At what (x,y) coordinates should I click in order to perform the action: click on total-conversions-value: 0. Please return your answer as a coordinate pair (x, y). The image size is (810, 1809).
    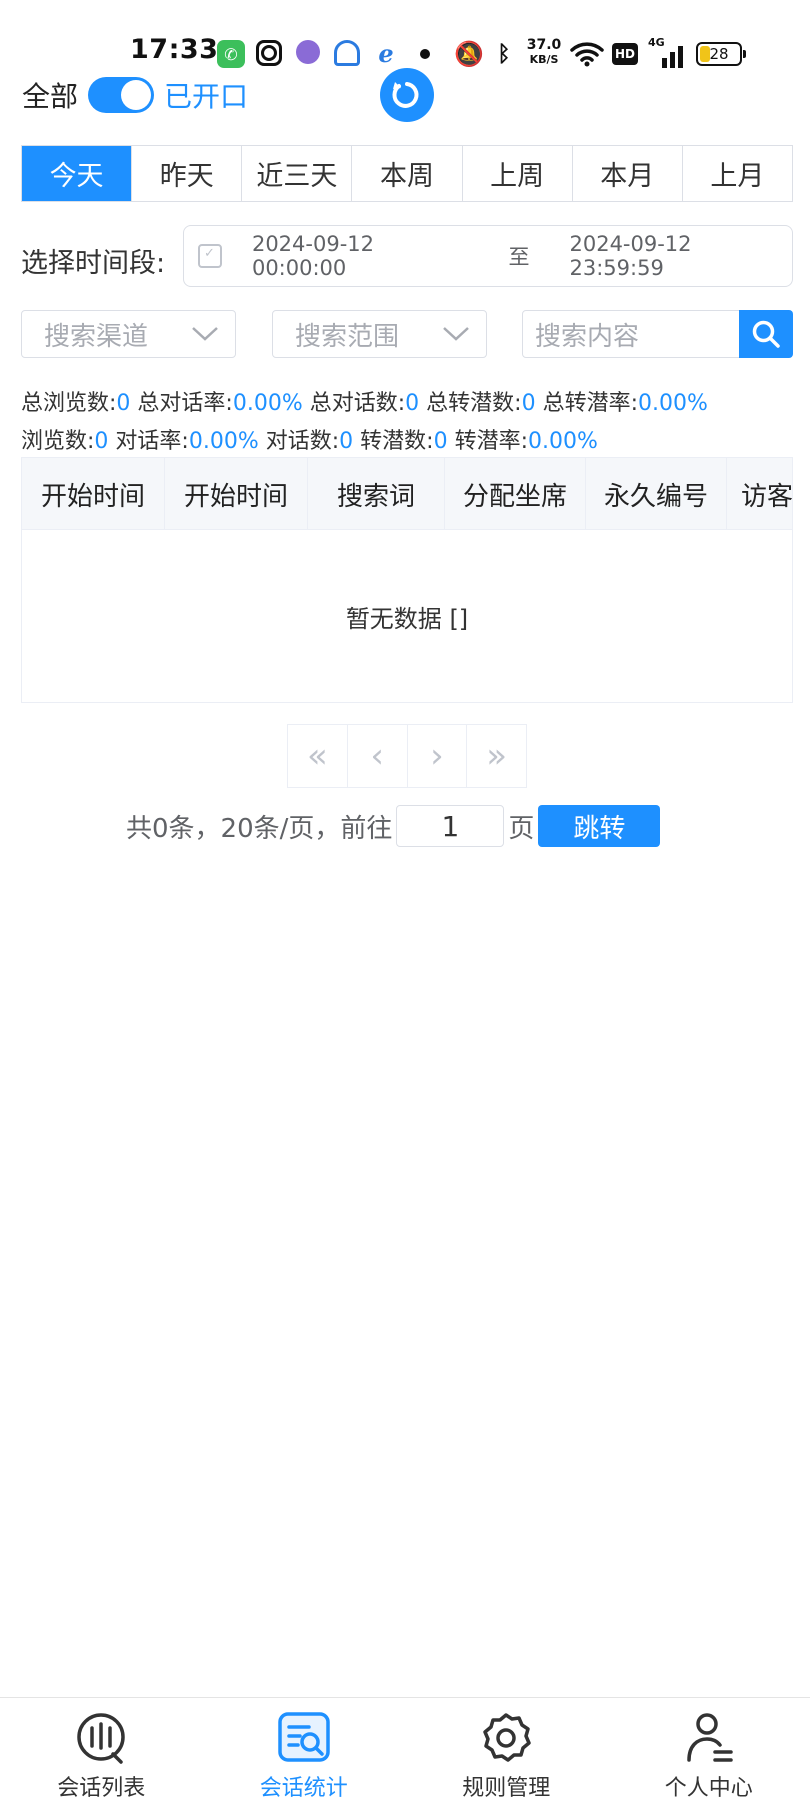
    Looking at the image, I should click on (528, 403).